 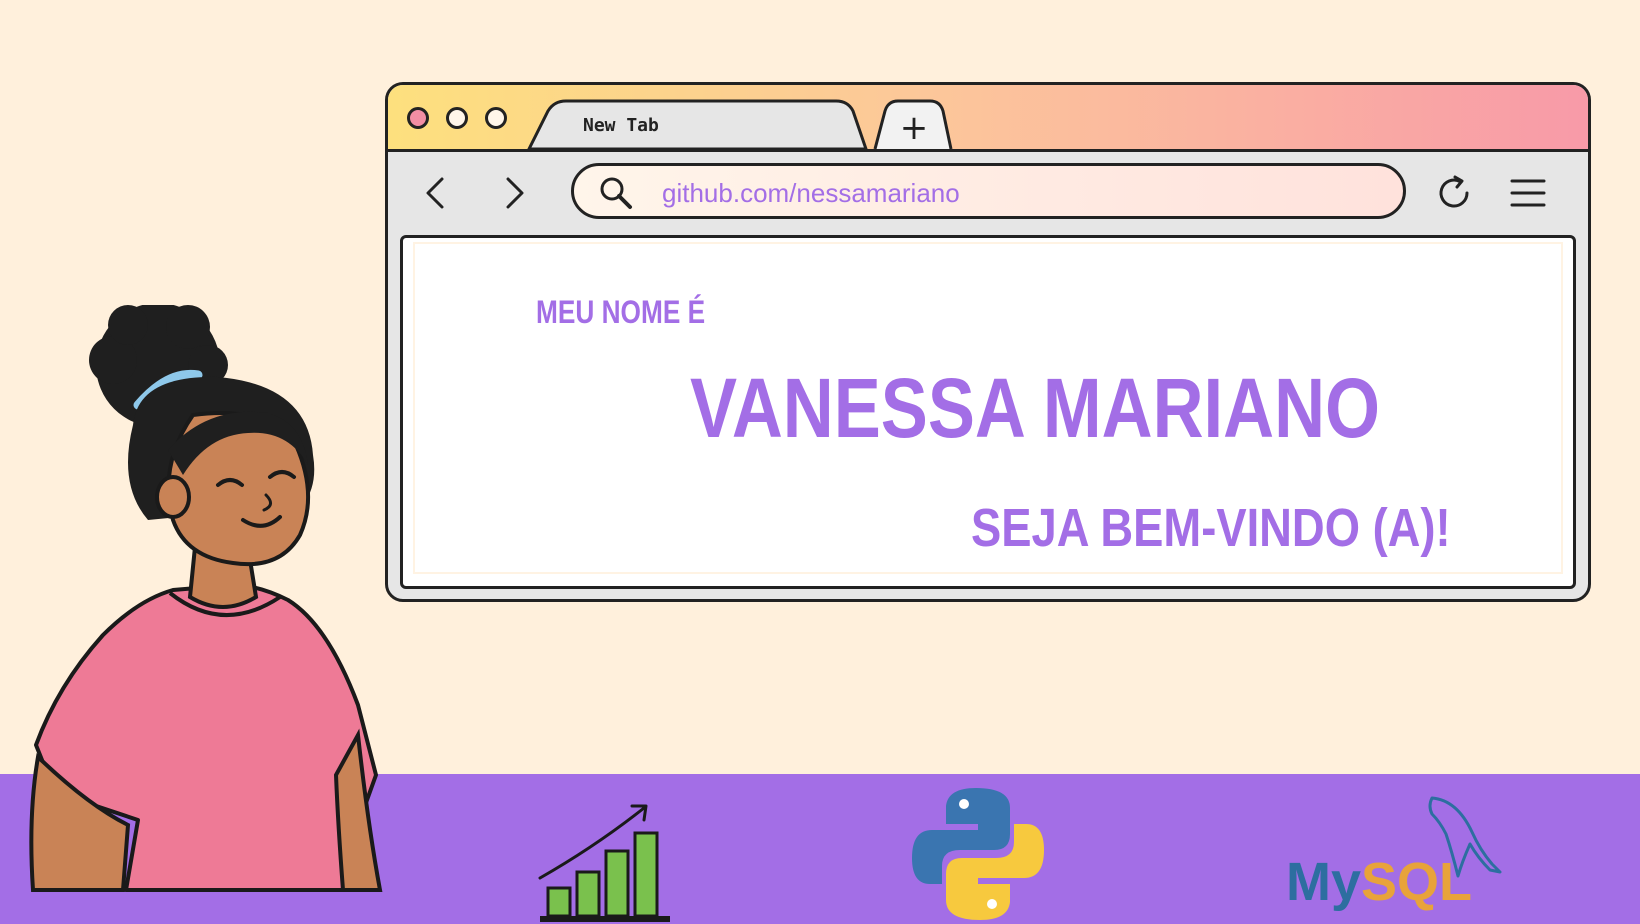 What do you see at coordinates (621, 125) in the screenshot?
I see `tab-label: New Tab` at bounding box center [621, 125].